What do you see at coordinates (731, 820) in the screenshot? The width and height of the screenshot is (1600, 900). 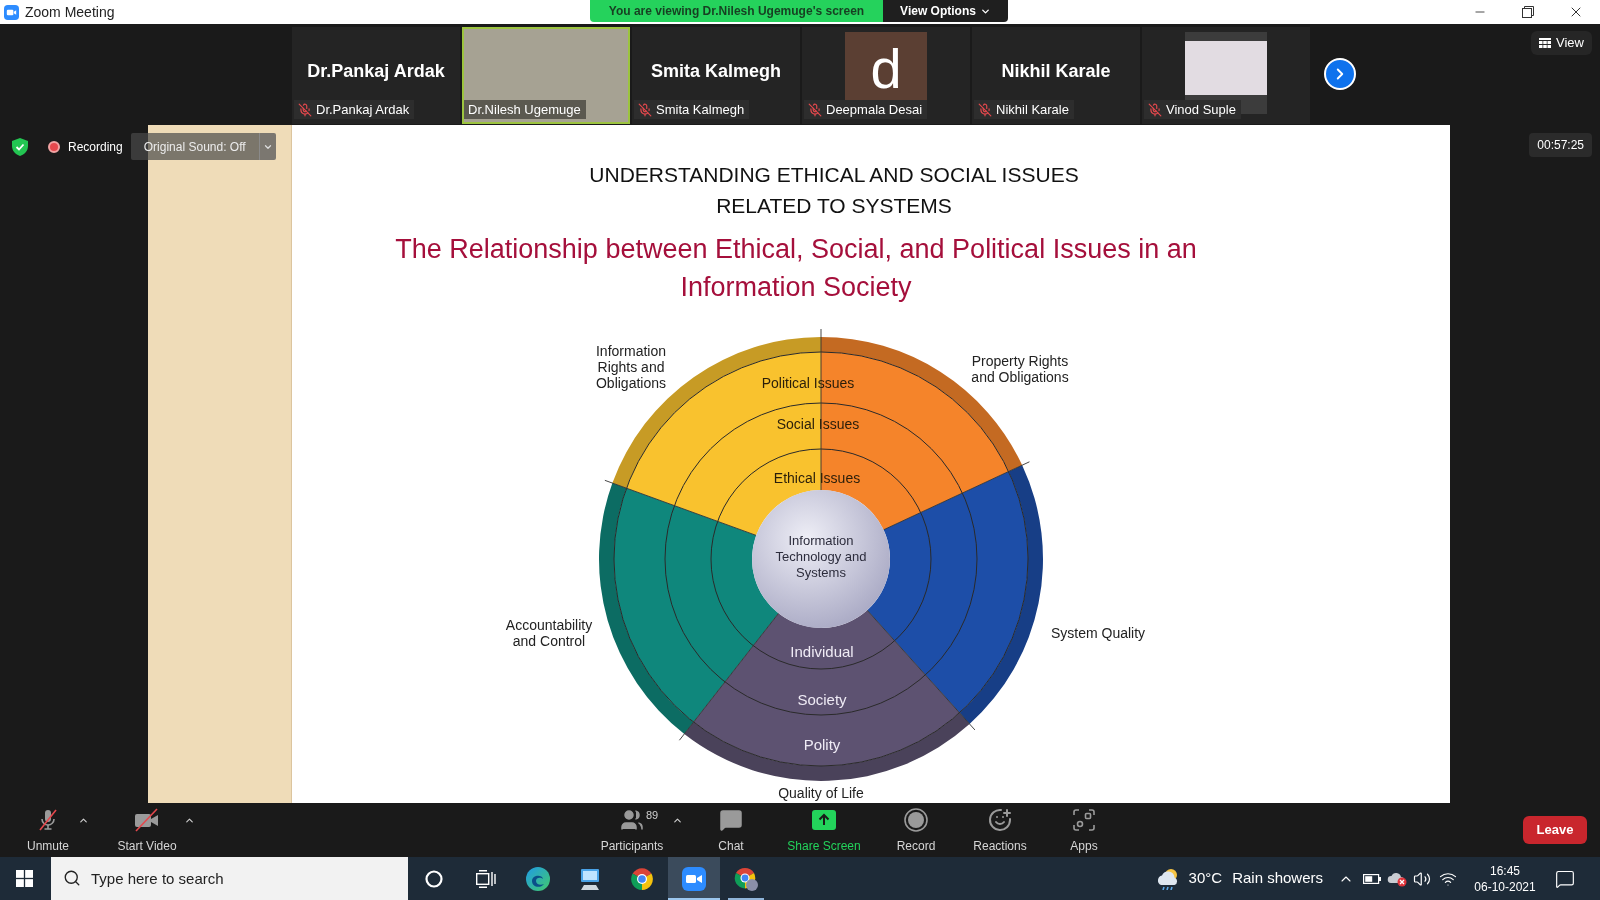 I see `chat-bubble-icon` at bounding box center [731, 820].